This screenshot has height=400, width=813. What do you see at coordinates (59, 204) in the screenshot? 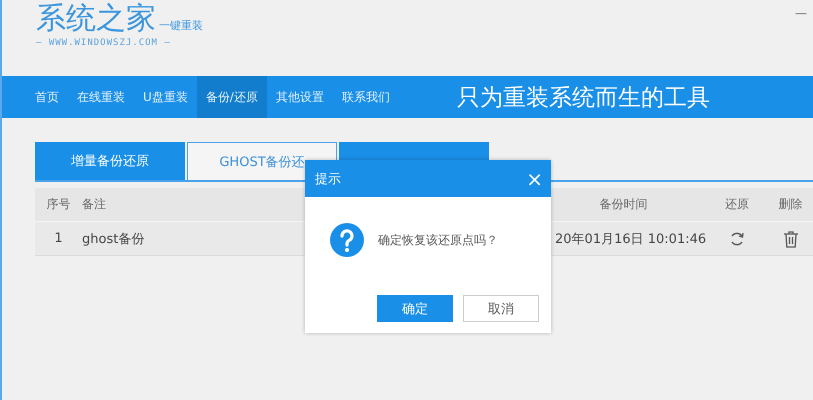
I see `column-header: 序号` at bounding box center [59, 204].